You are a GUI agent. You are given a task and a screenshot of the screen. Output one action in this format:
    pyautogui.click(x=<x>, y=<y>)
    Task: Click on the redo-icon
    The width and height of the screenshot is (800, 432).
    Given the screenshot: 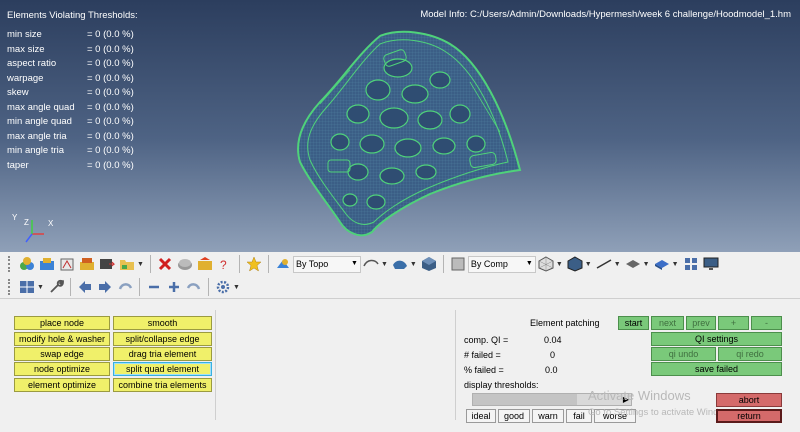 What is the action you would take?
    pyautogui.click(x=194, y=287)
    